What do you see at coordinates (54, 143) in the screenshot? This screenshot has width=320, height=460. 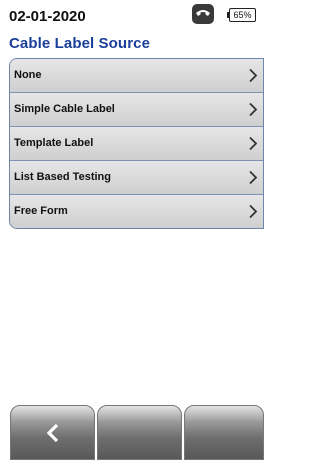 I see `menu-item-label: Template Label` at bounding box center [54, 143].